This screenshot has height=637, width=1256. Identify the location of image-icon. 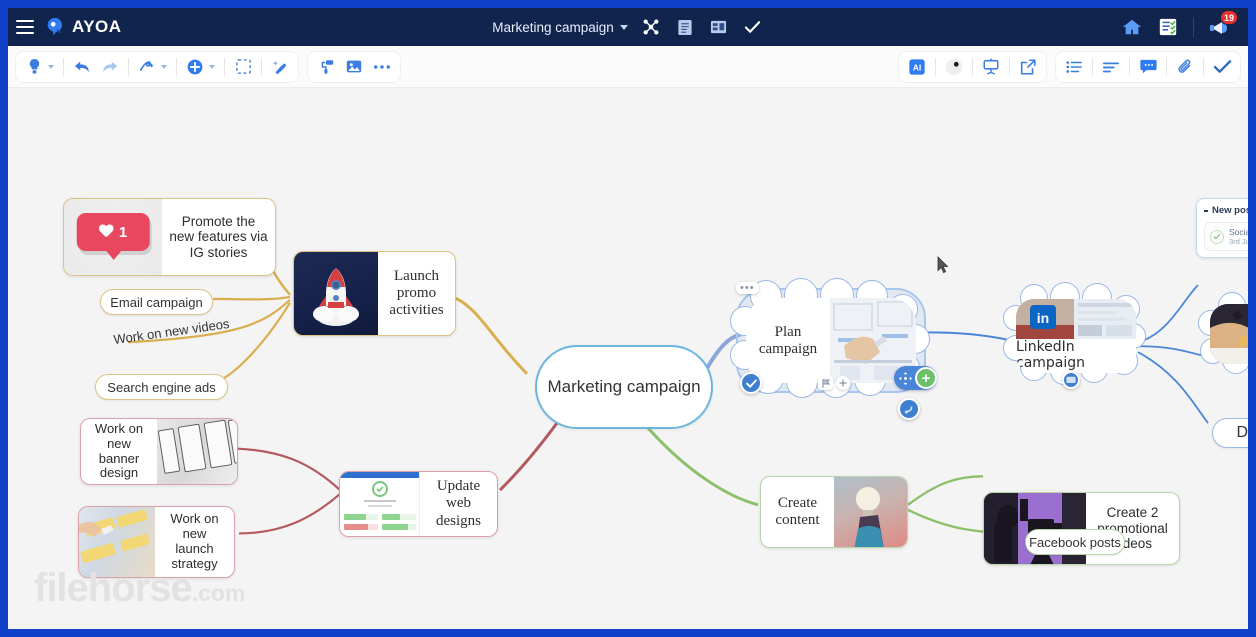
(354, 67).